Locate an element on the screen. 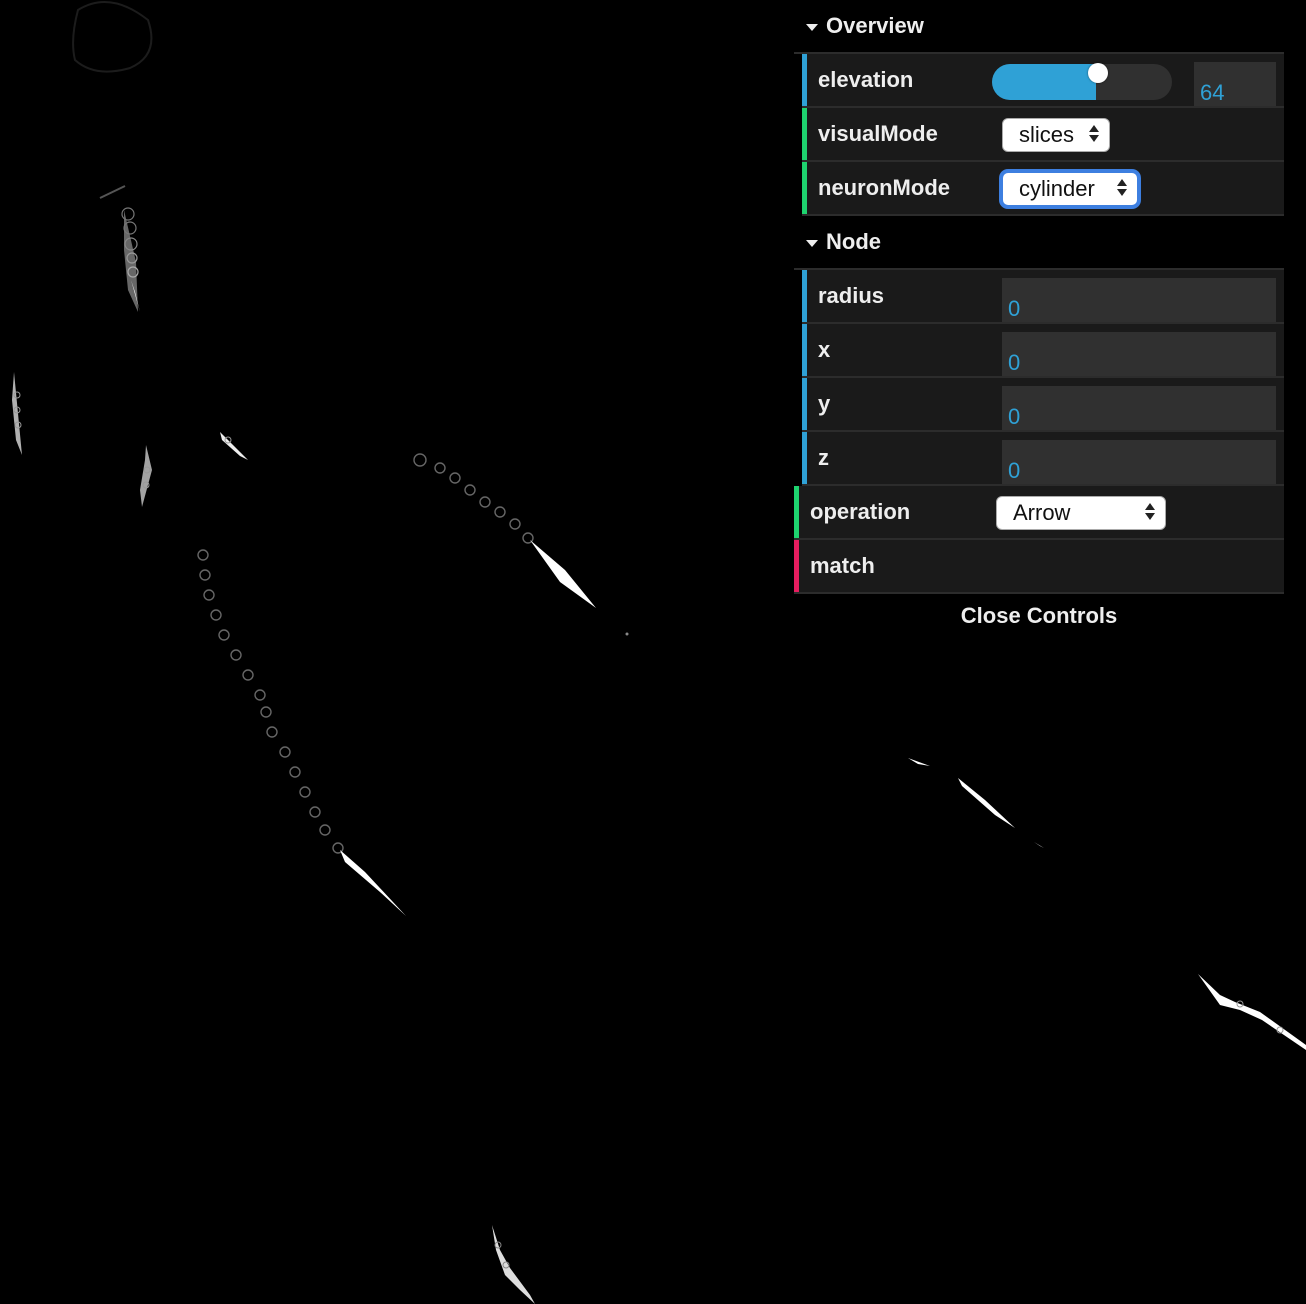 Image resolution: width=1306 pixels, height=1304 pixels. elevation-slider-fill is located at coordinates (1044, 82).